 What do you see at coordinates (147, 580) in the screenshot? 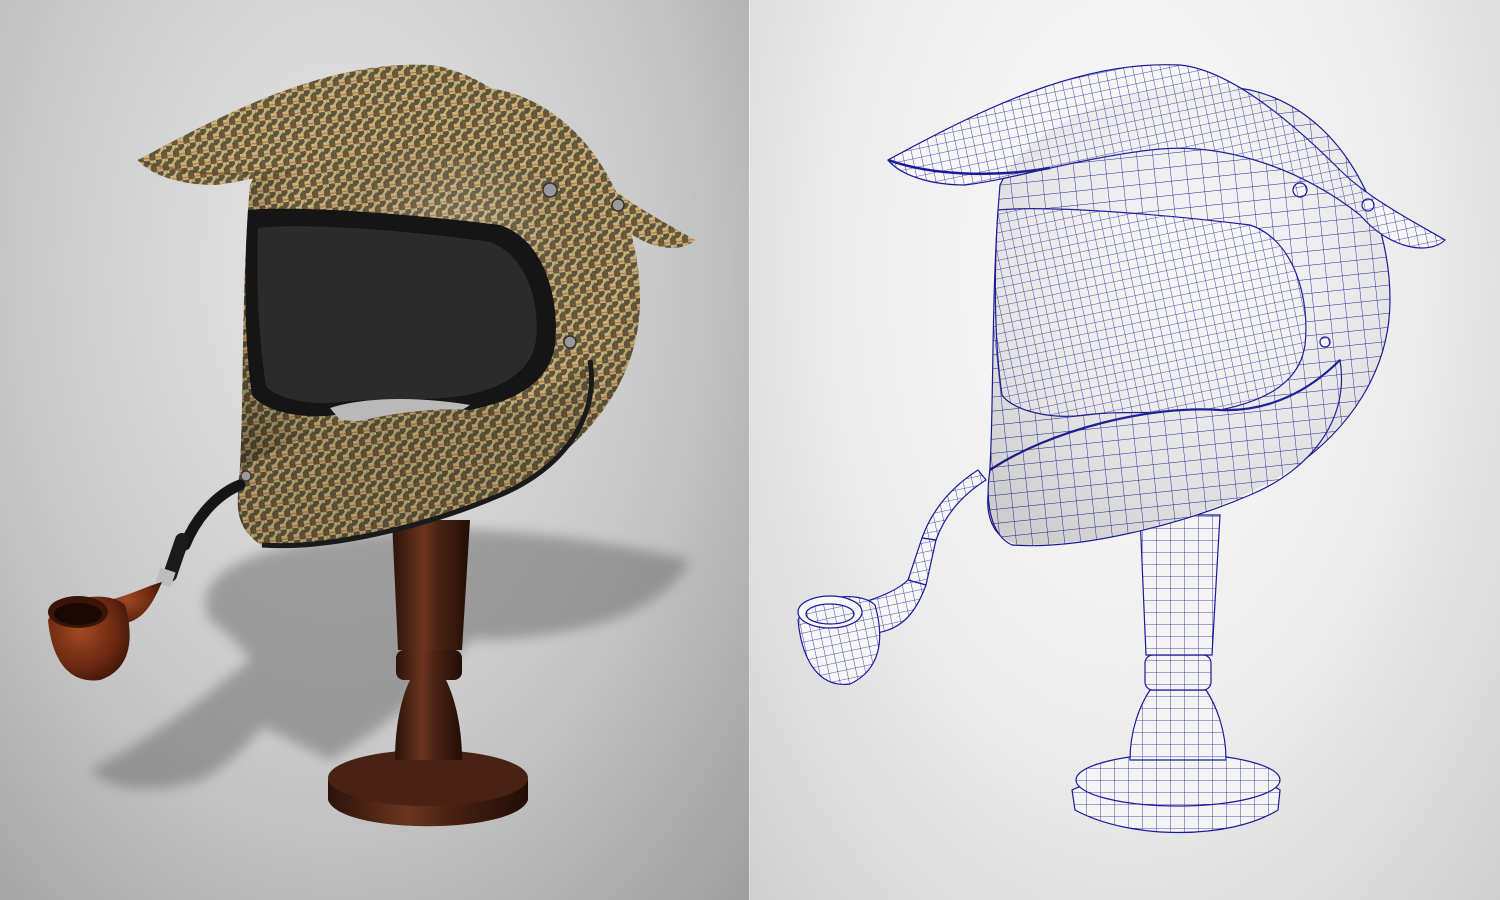
I see `tobacco-pipe` at bounding box center [147, 580].